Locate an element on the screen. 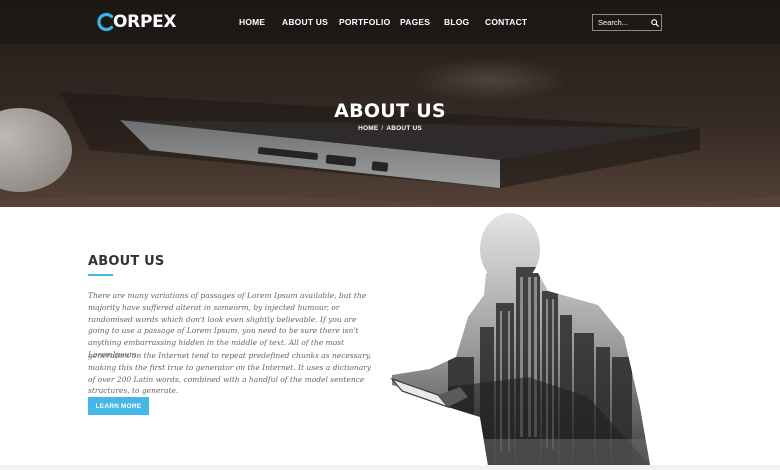  breadcrumb: HOME / ABOUT US is located at coordinates (390, 128).